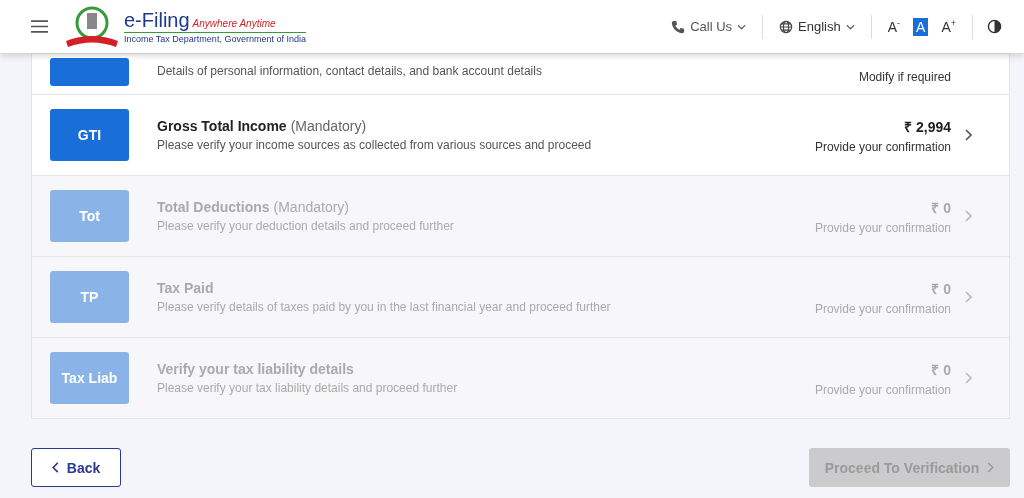 The image size is (1024, 498). I want to click on section-description: Please verify your deduction details and proceed further, so click(306, 226).